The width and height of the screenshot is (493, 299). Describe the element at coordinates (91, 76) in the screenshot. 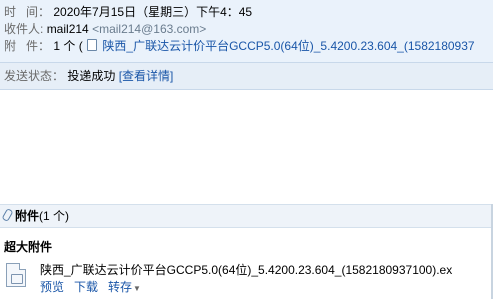

I see `status-value: 投递成功` at that location.